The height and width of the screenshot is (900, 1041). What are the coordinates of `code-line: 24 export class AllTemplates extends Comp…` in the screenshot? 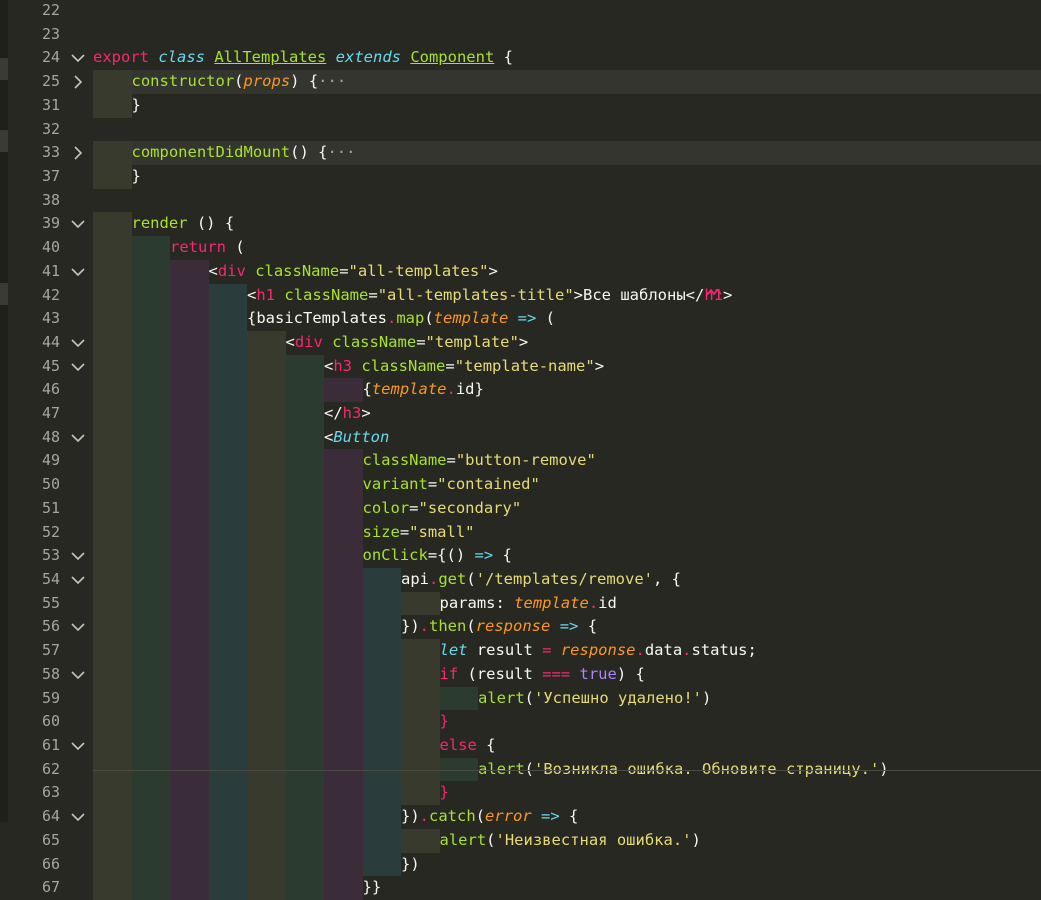 It's located at (520, 58).